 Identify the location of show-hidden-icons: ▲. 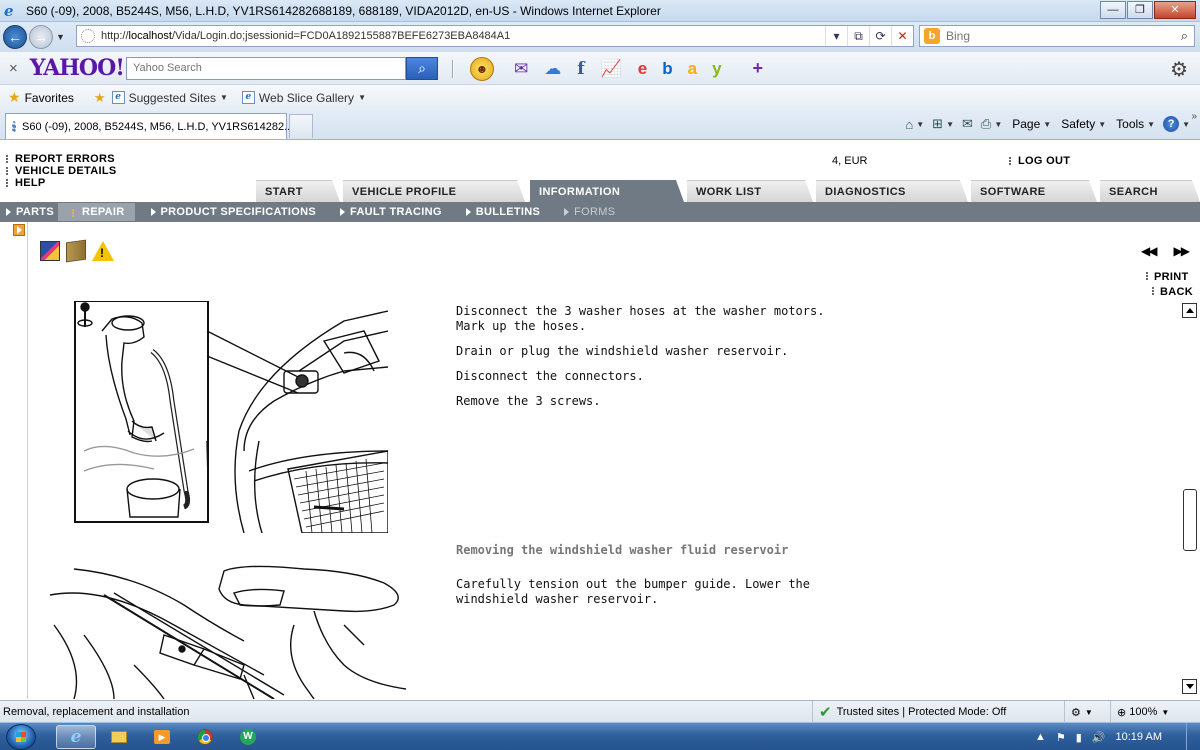
(1040, 737).